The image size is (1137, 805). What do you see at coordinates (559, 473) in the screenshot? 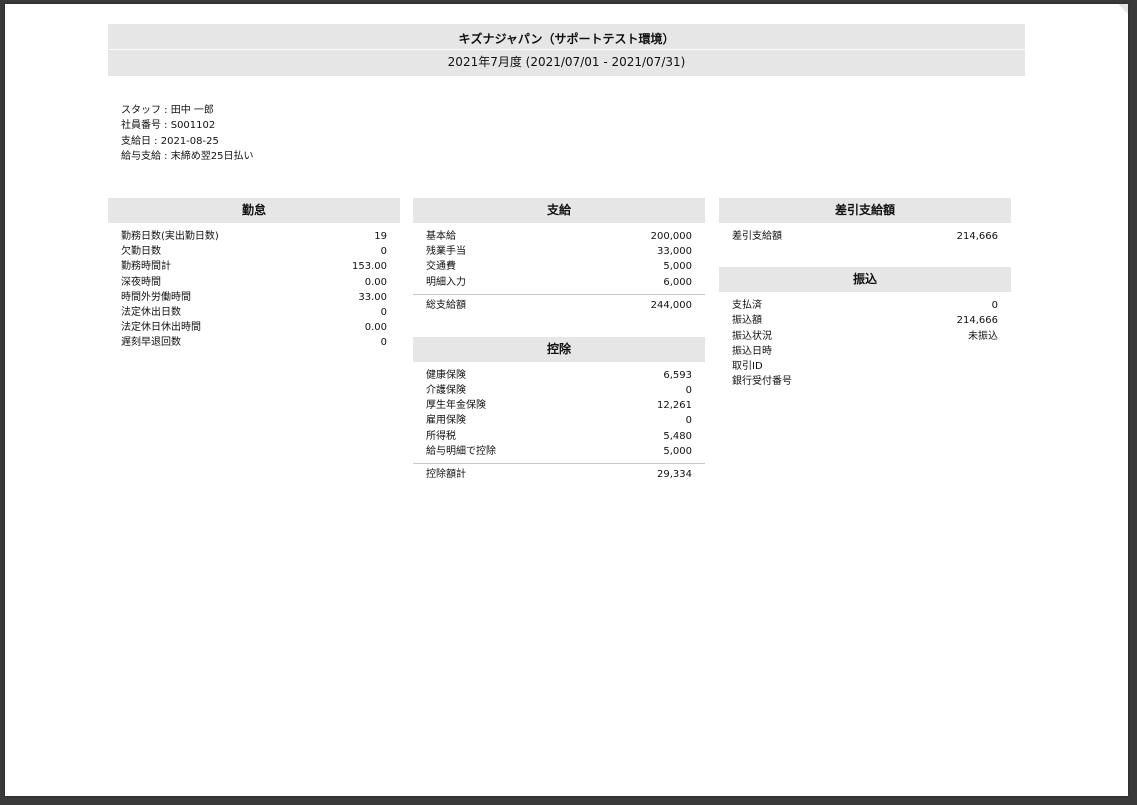
I see `deductions-total-row: 控除額計 29,334` at bounding box center [559, 473].